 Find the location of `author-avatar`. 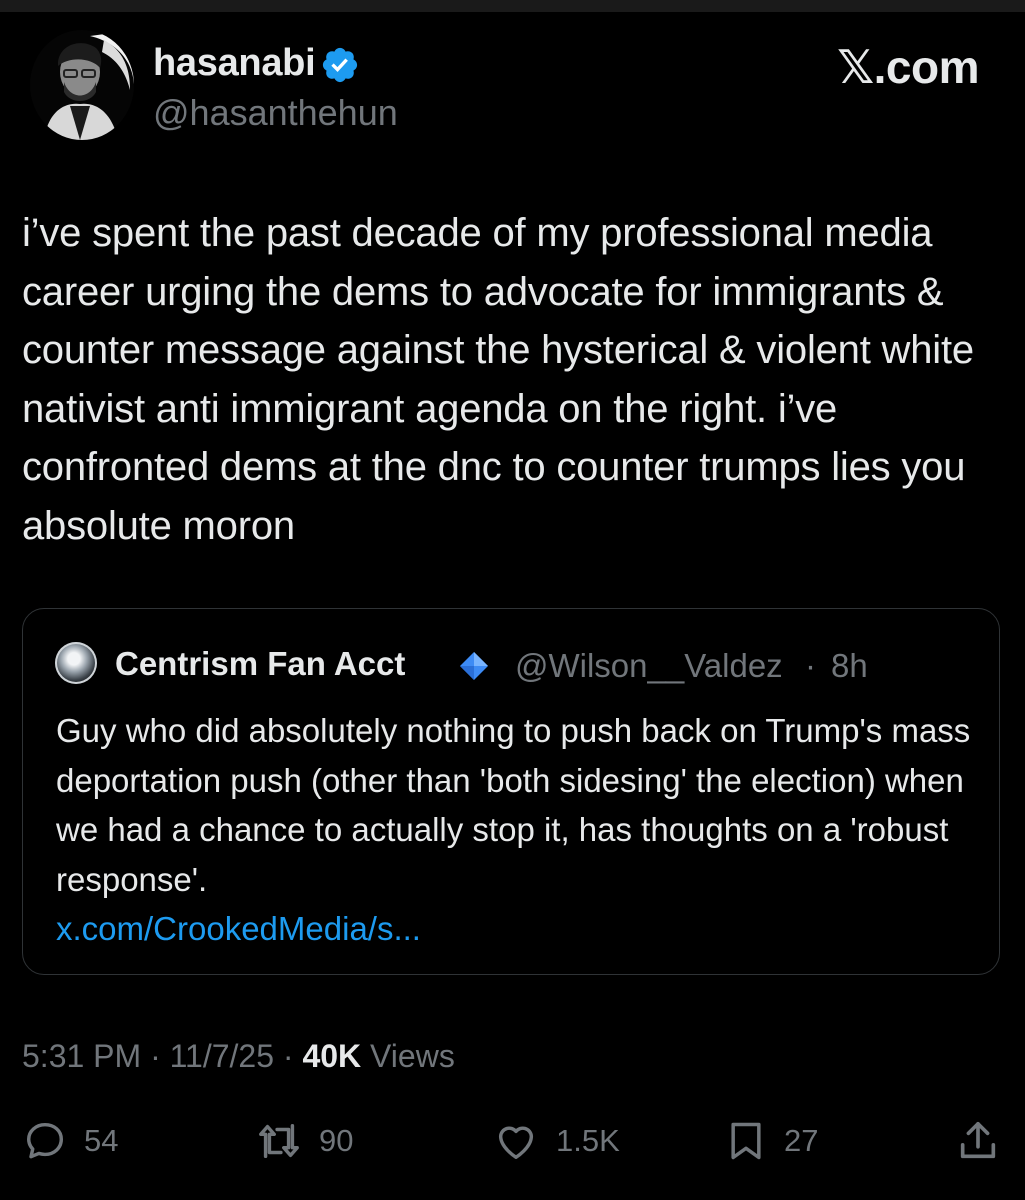

author-avatar is located at coordinates (82, 85).